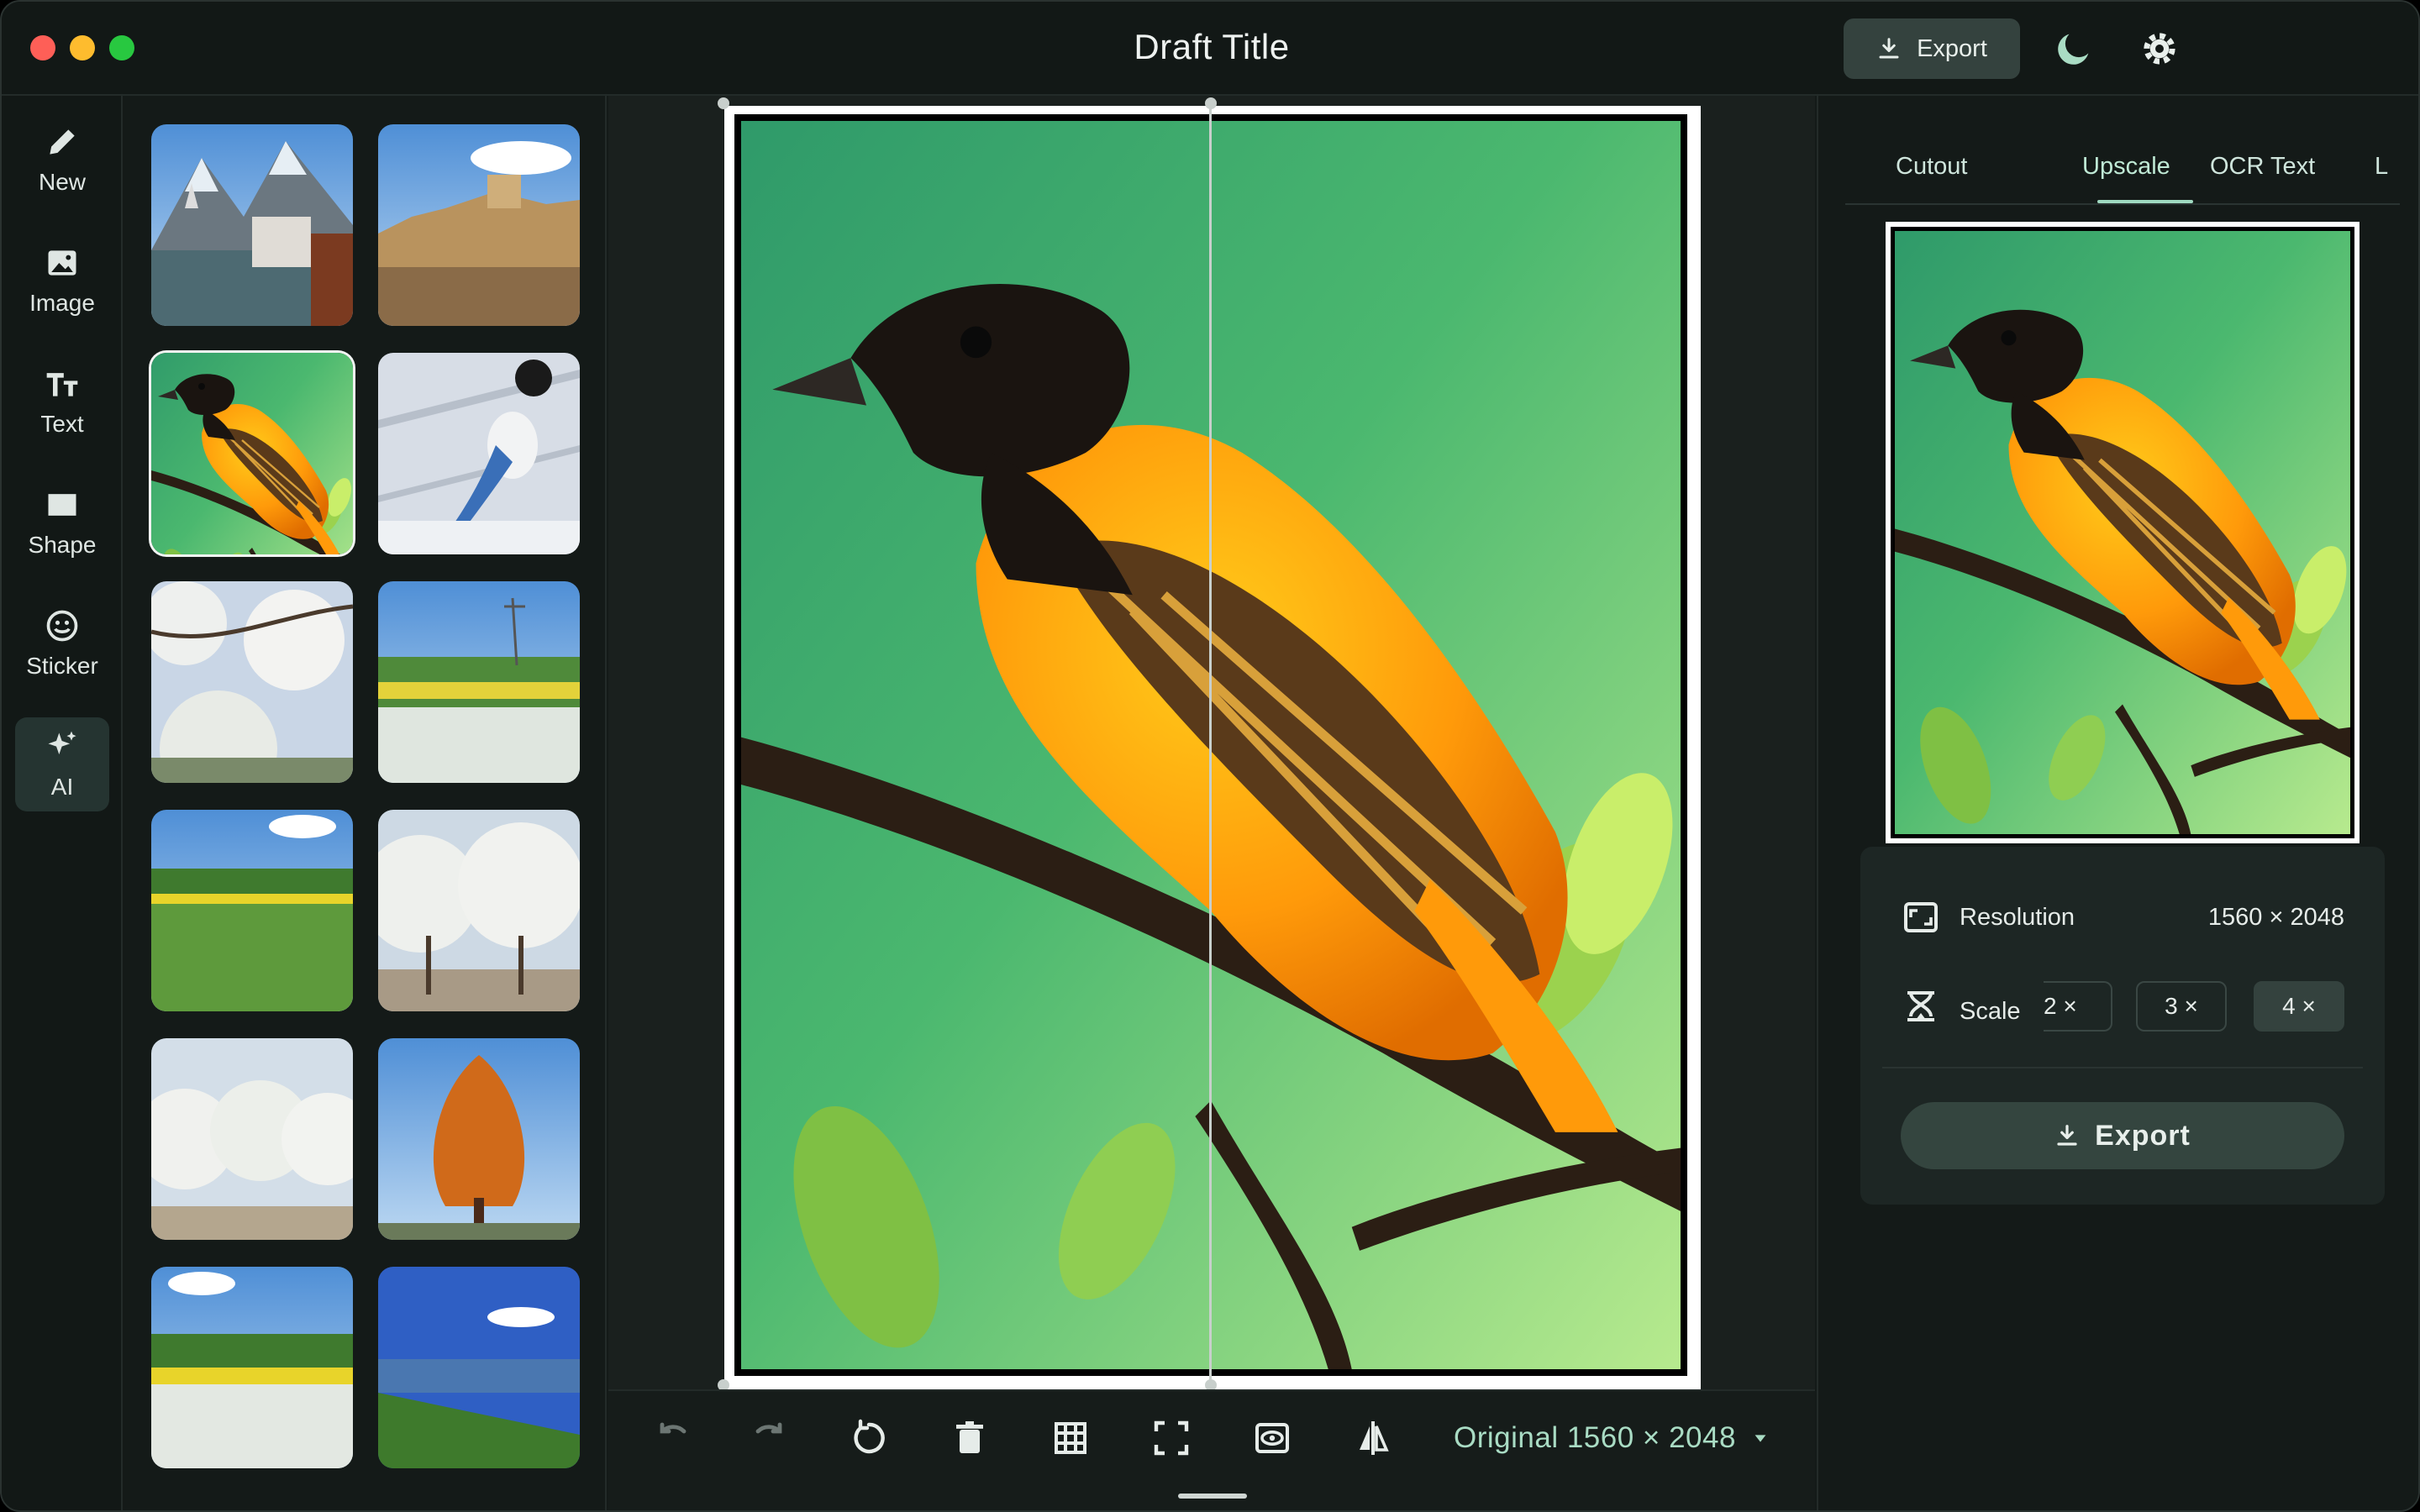 The width and height of the screenshot is (2420, 1512). Describe the element at coordinates (674, 1438) in the screenshot. I see `undo-icon` at that location.